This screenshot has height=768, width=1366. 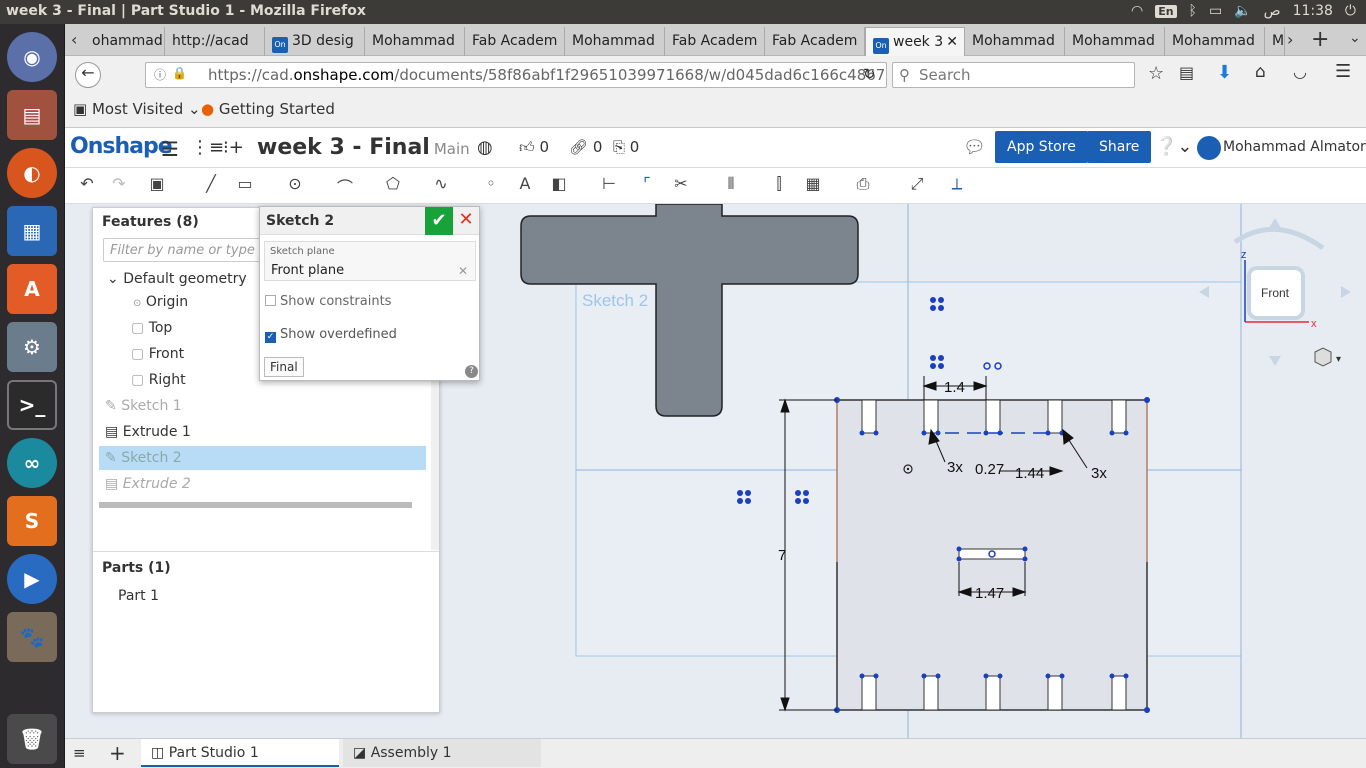 I want to click on constraint-tool-icon: ⟂, so click(x=957, y=186).